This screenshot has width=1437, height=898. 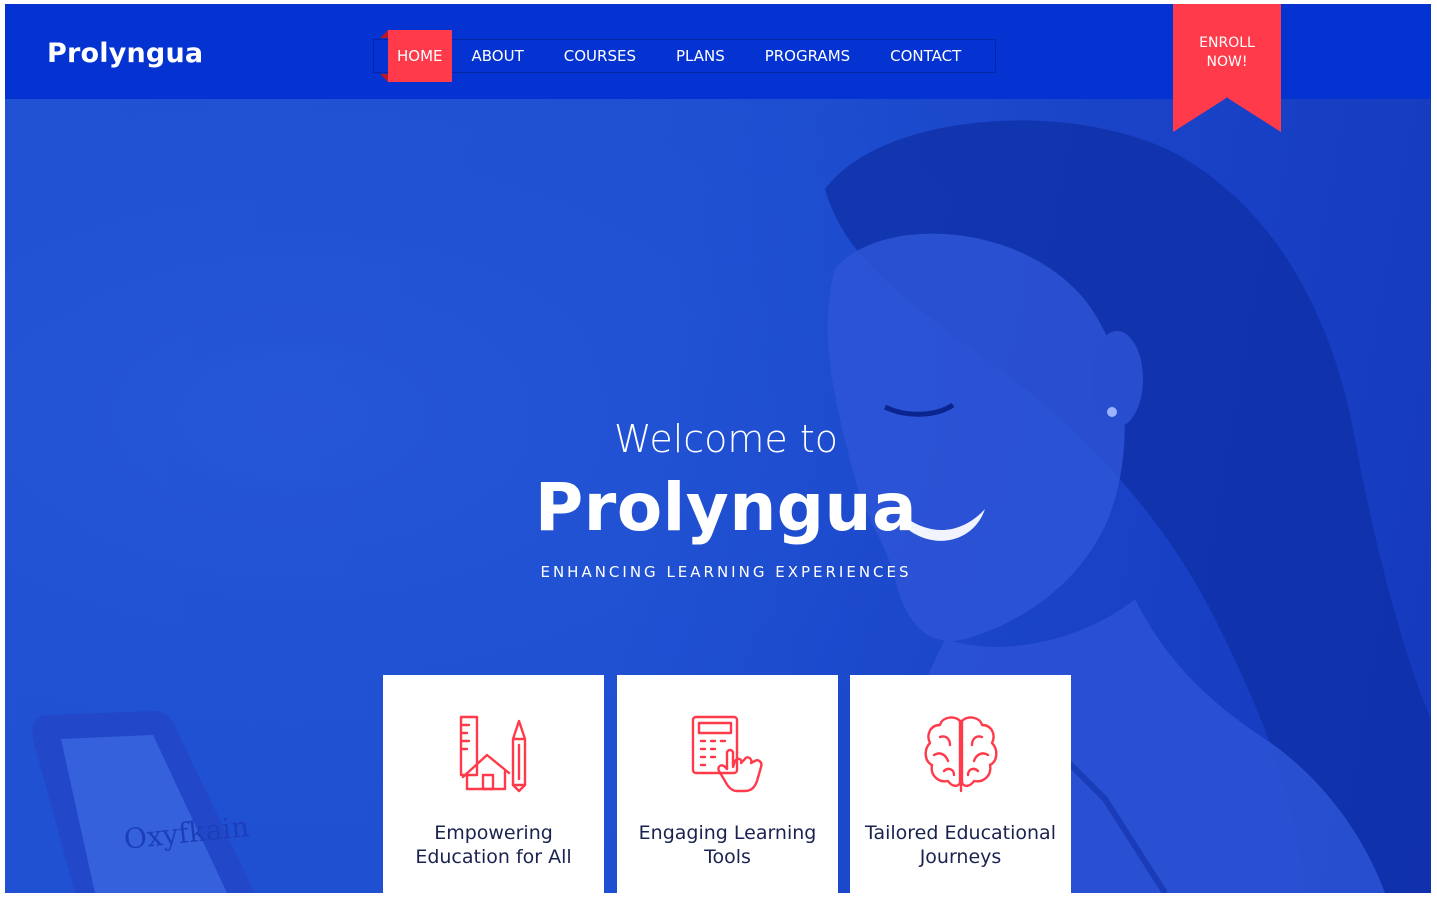 What do you see at coordinates (726, 439) in the screenshot?
I see `hero-welcome: Welcome to` at bounding box center [726, 439].